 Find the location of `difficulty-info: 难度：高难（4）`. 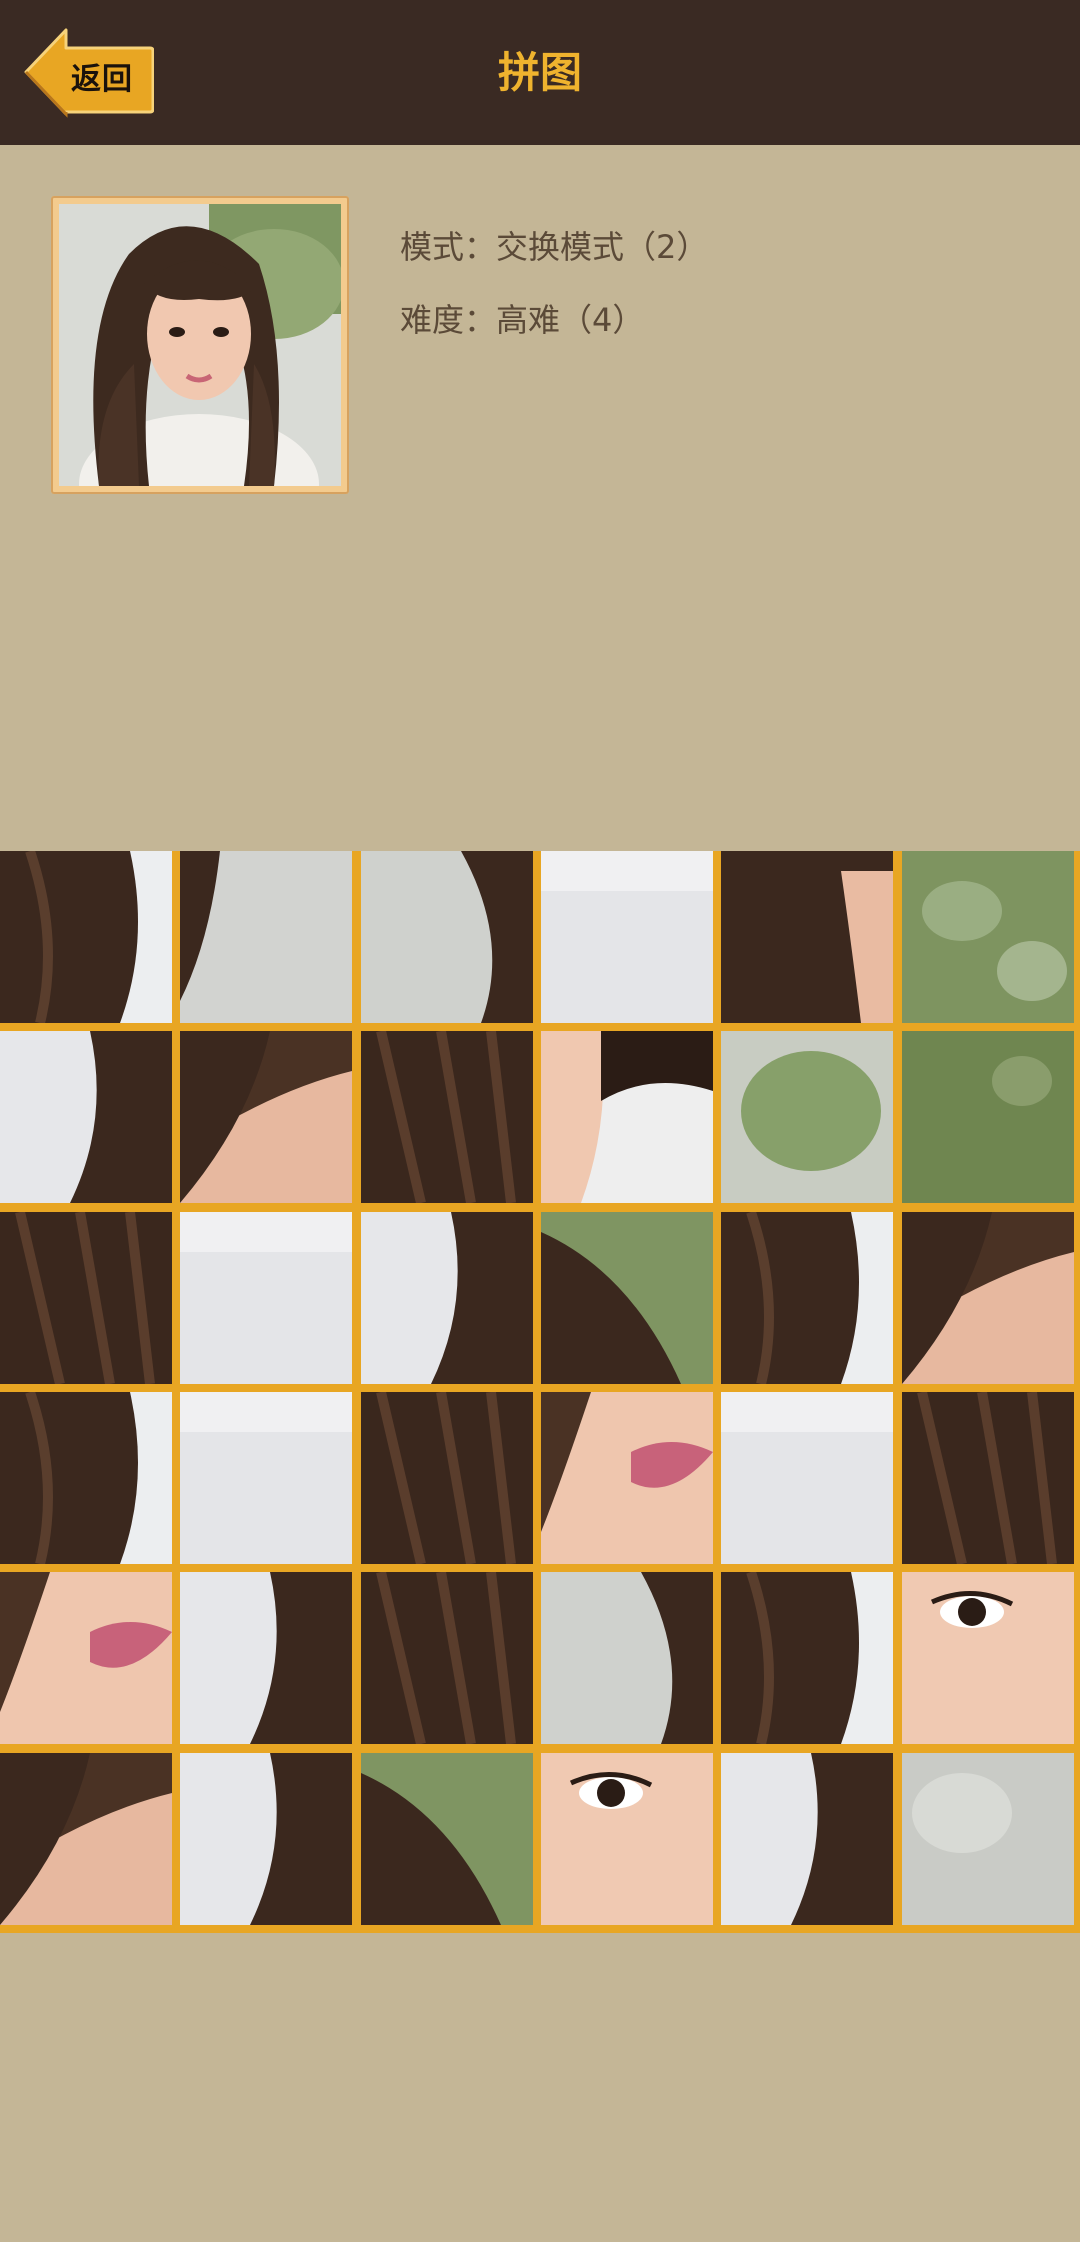

difficulty-info: 难度：高难（4） is located at coordinates (522, 318).